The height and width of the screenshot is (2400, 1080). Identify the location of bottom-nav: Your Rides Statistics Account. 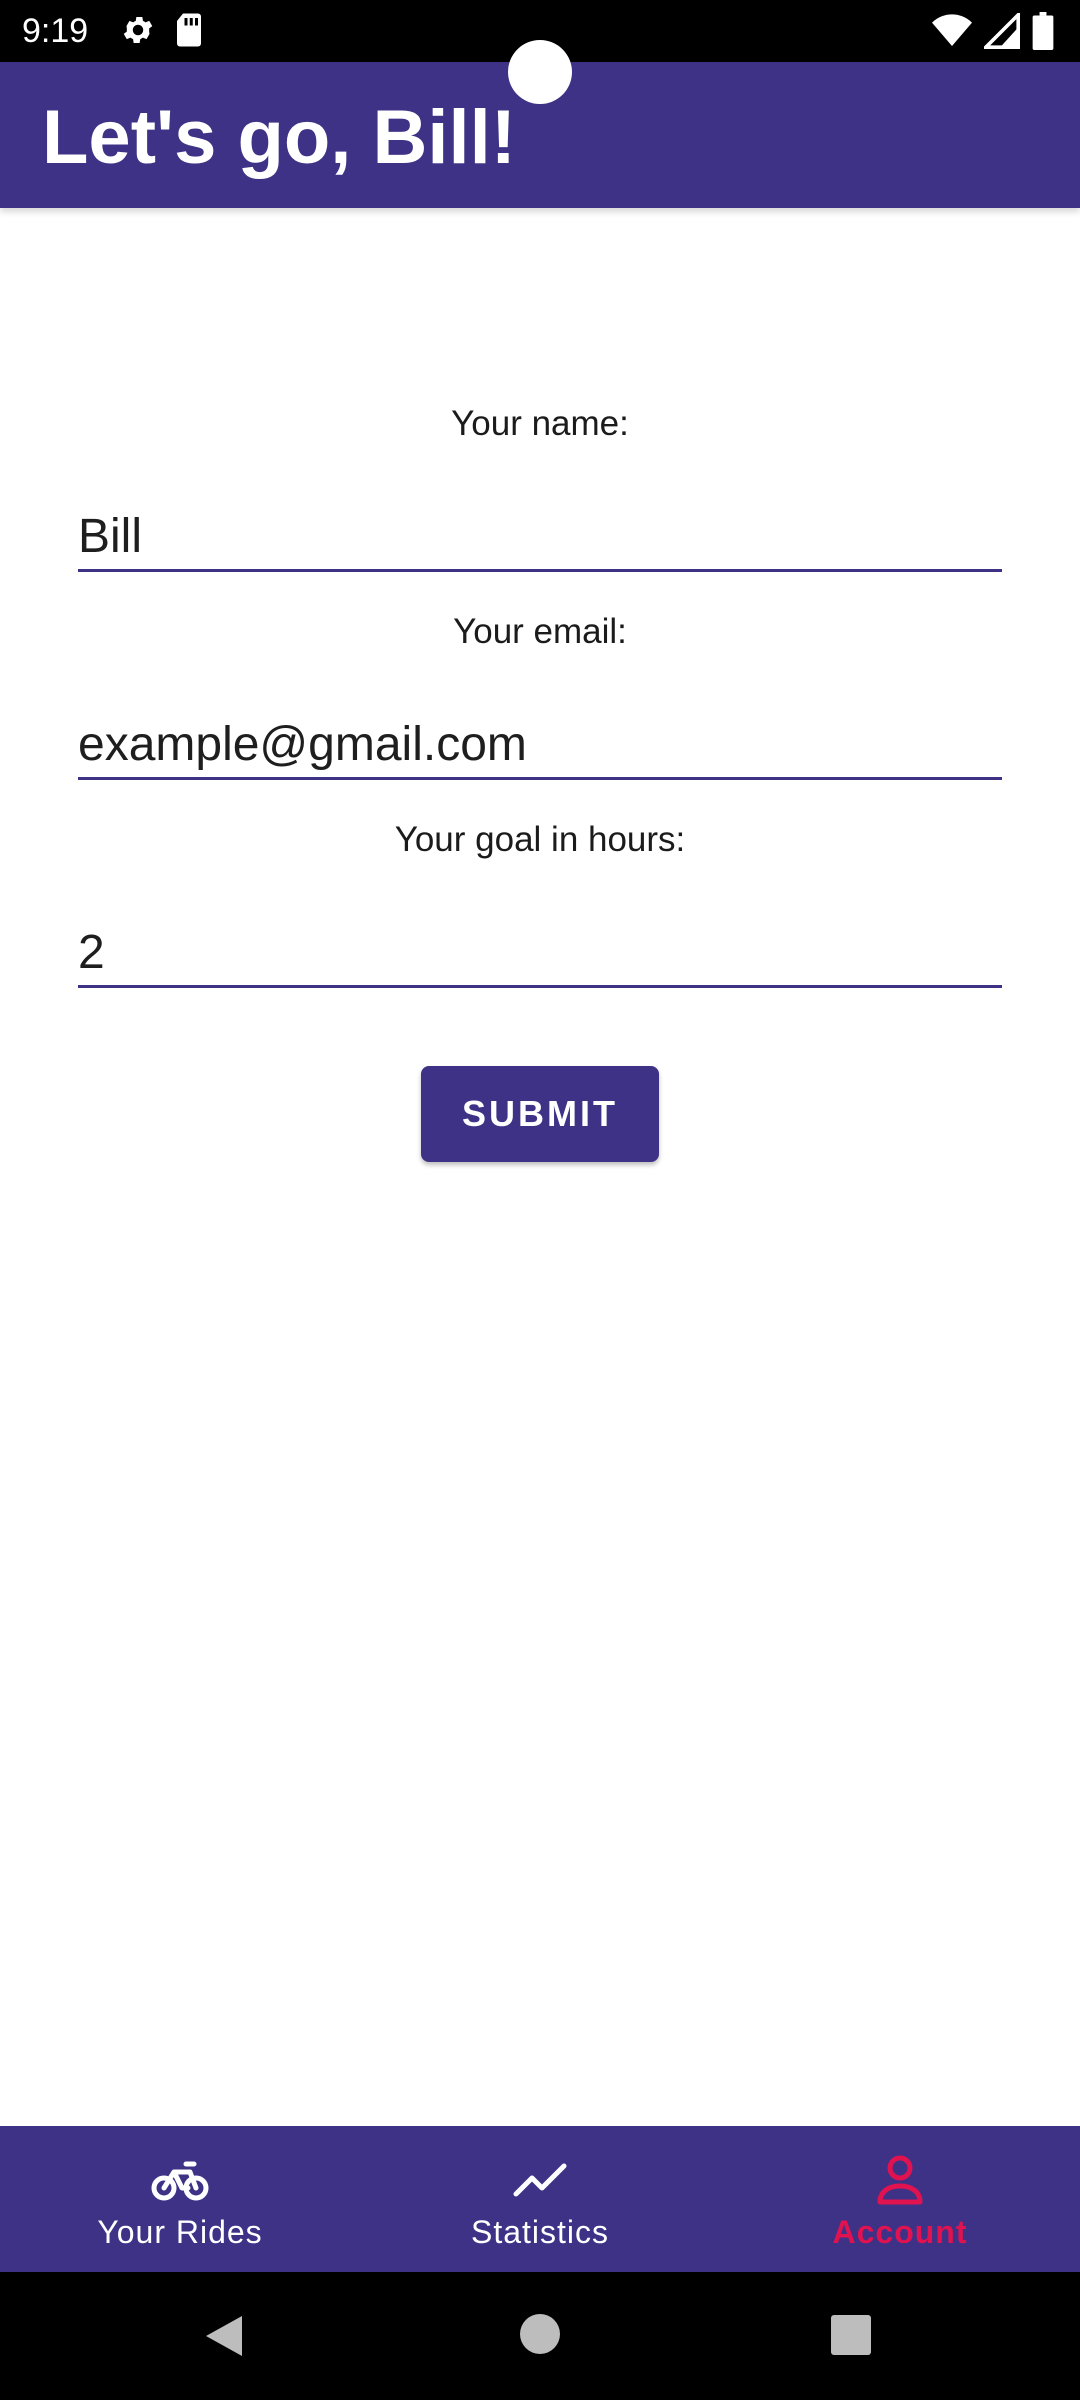
(540, 2199).